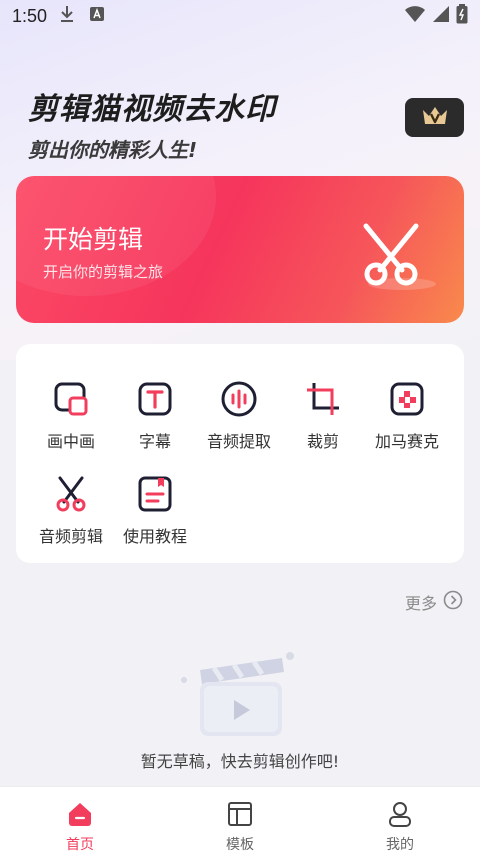  What do you see at coordinates (323, 420) in the screenshot?
I see `tool-crop: 裁剪` at bounding box center [323, 420].